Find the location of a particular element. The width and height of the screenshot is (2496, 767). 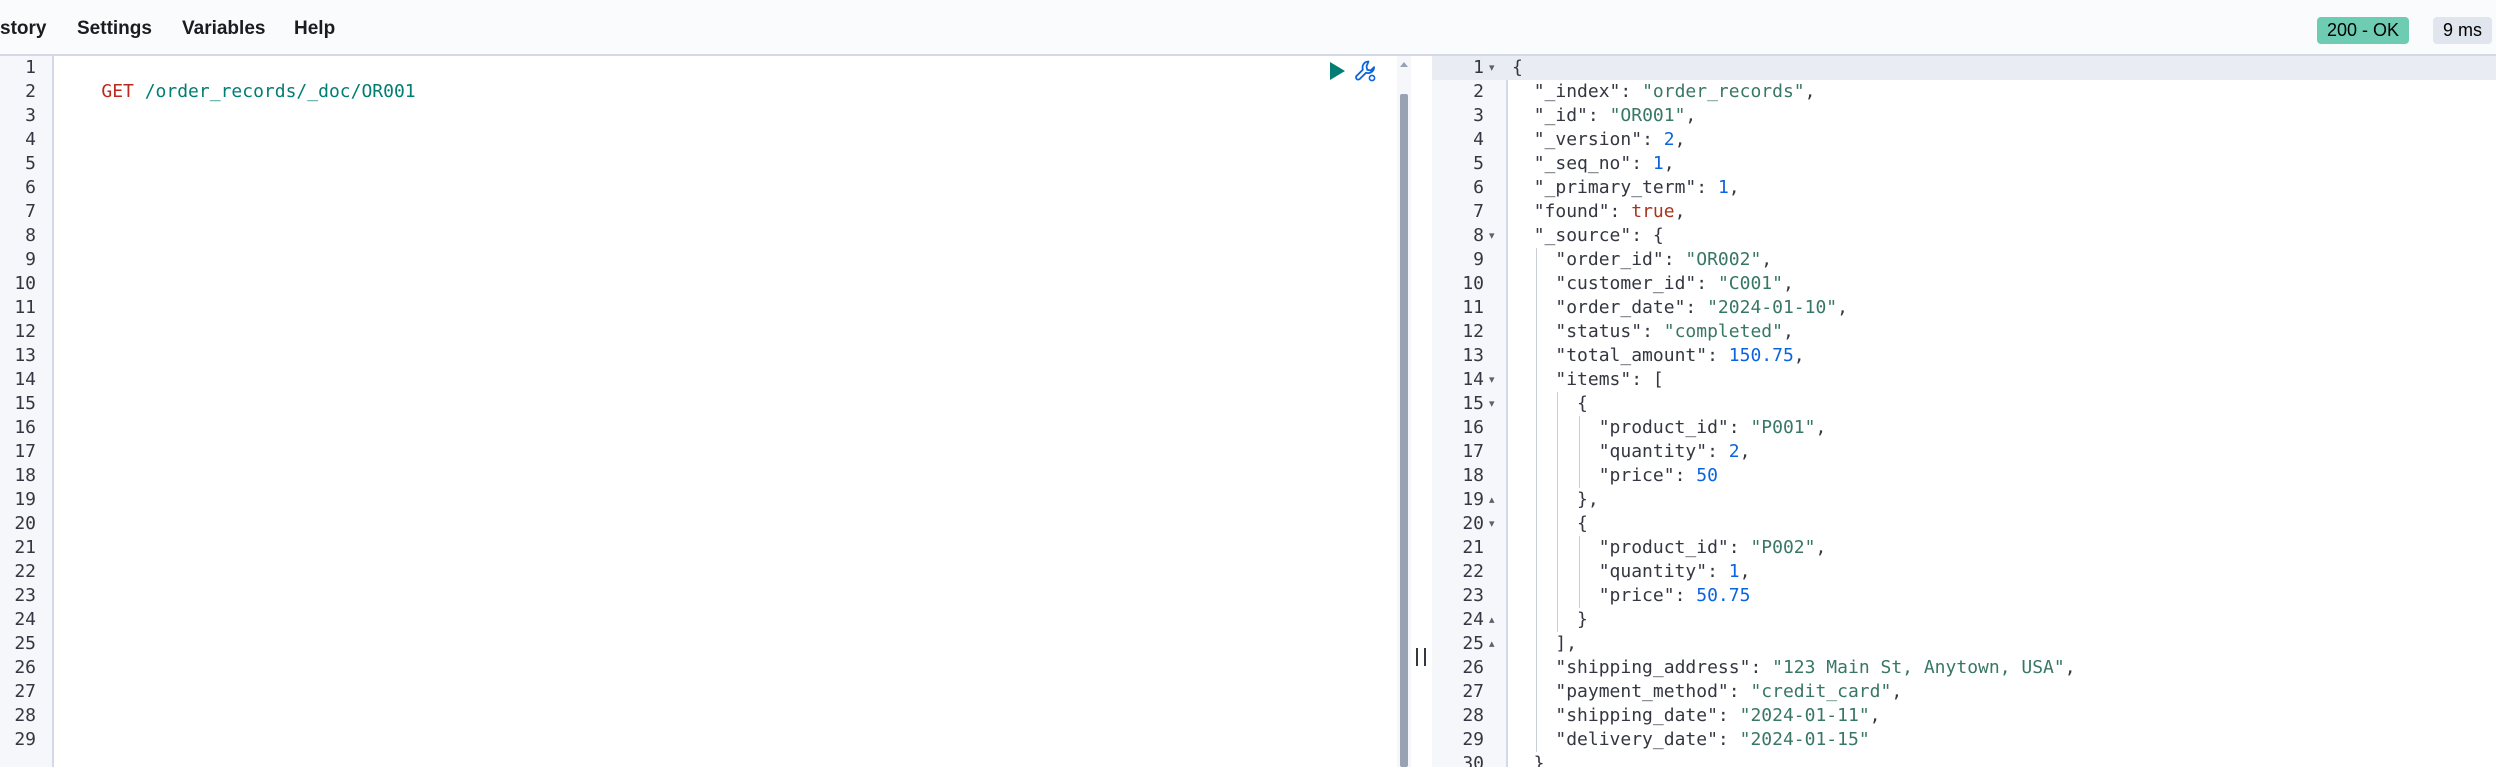

response-line-number: 22 is located at coordinates (1473, 571).